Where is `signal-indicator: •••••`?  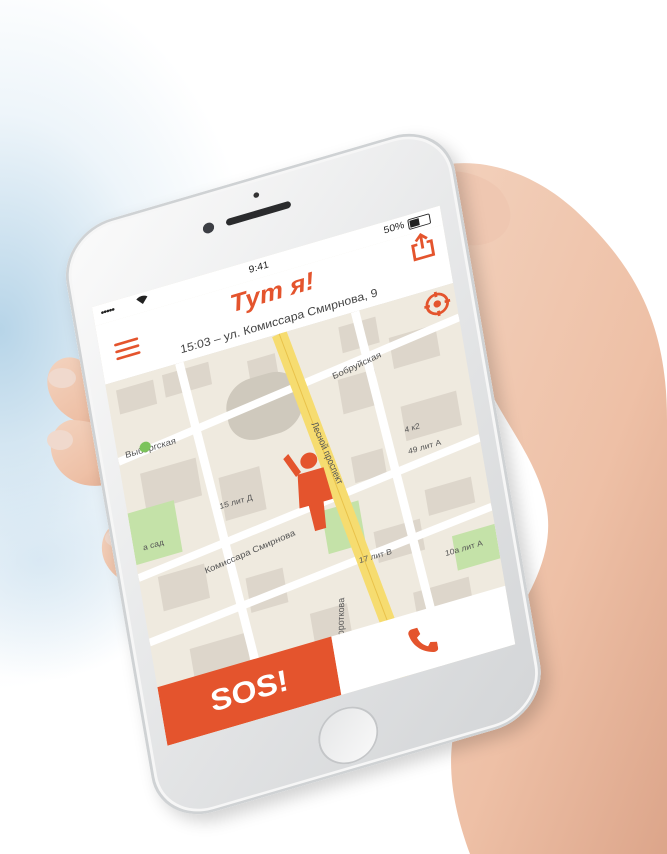 signal-indicator: ••••• is located at coordinates (107, 311).